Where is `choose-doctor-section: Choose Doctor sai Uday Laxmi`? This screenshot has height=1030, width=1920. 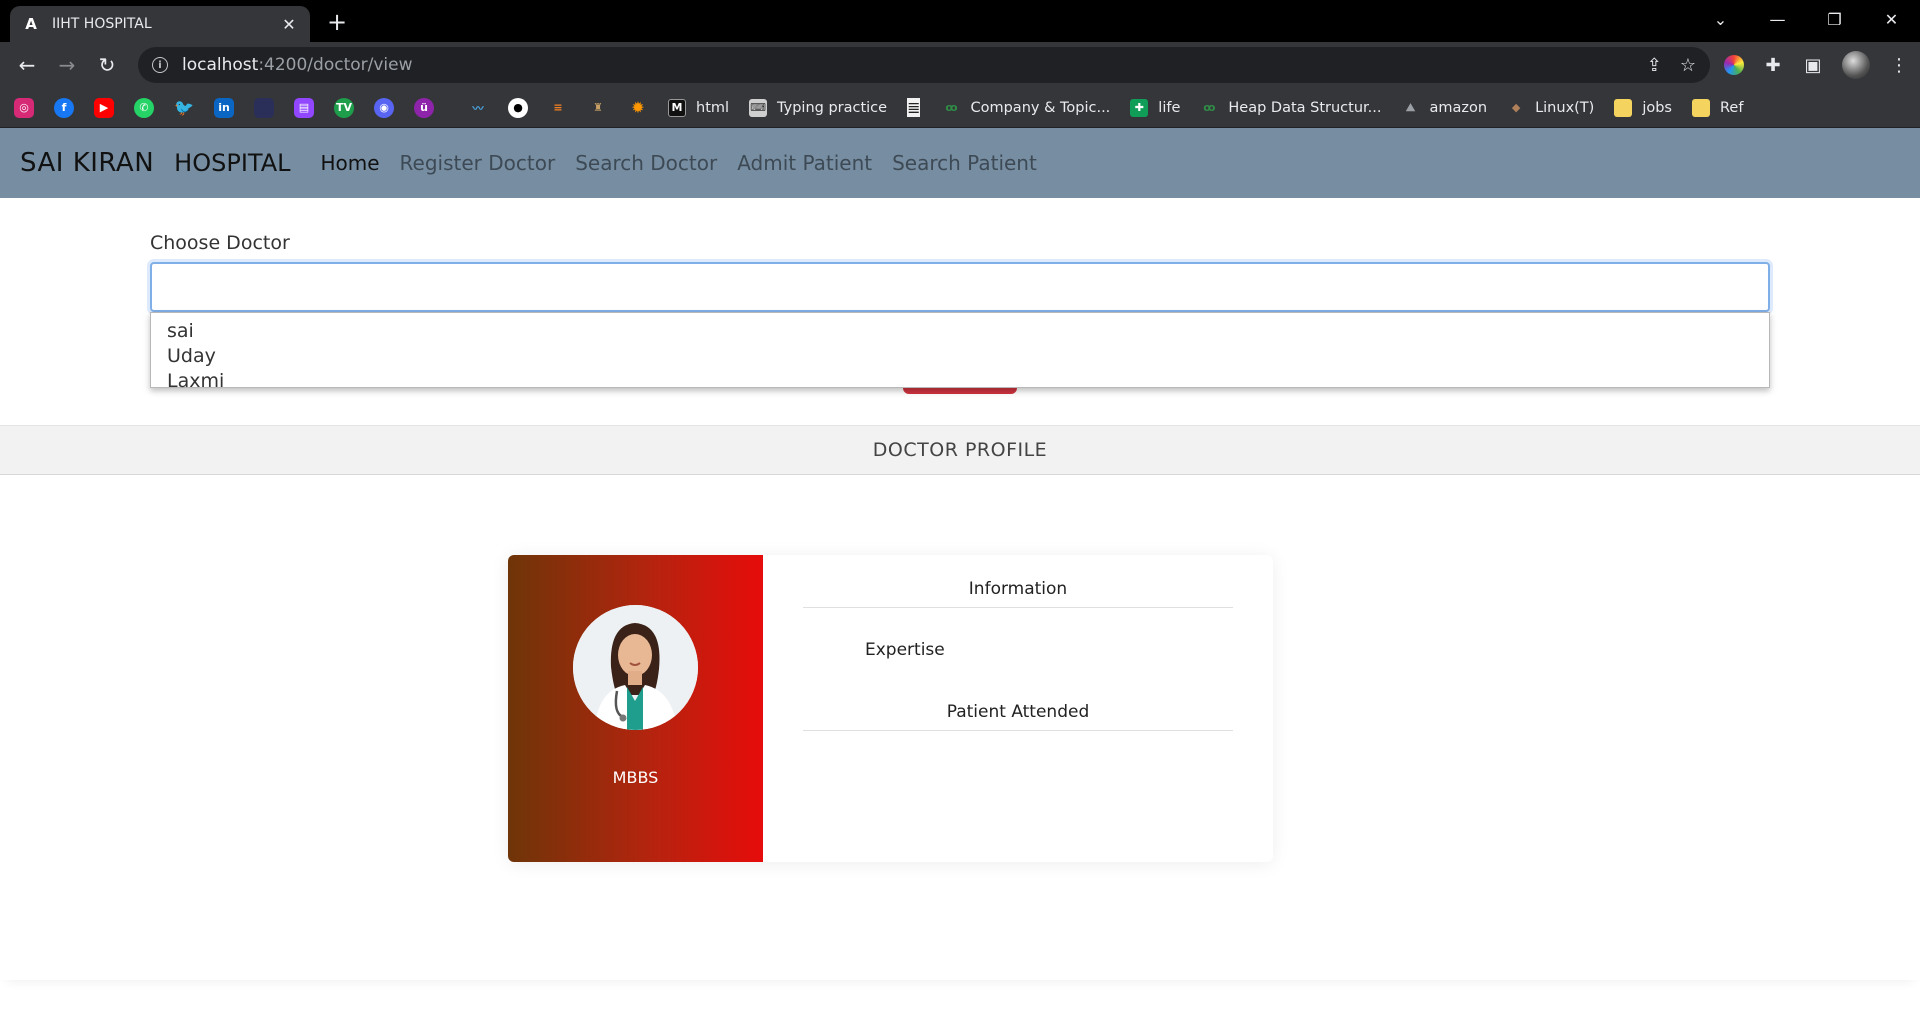
choose-doctor-section: Choose Doctor sai Uday Laxmi is located at coordinates (960, 312).